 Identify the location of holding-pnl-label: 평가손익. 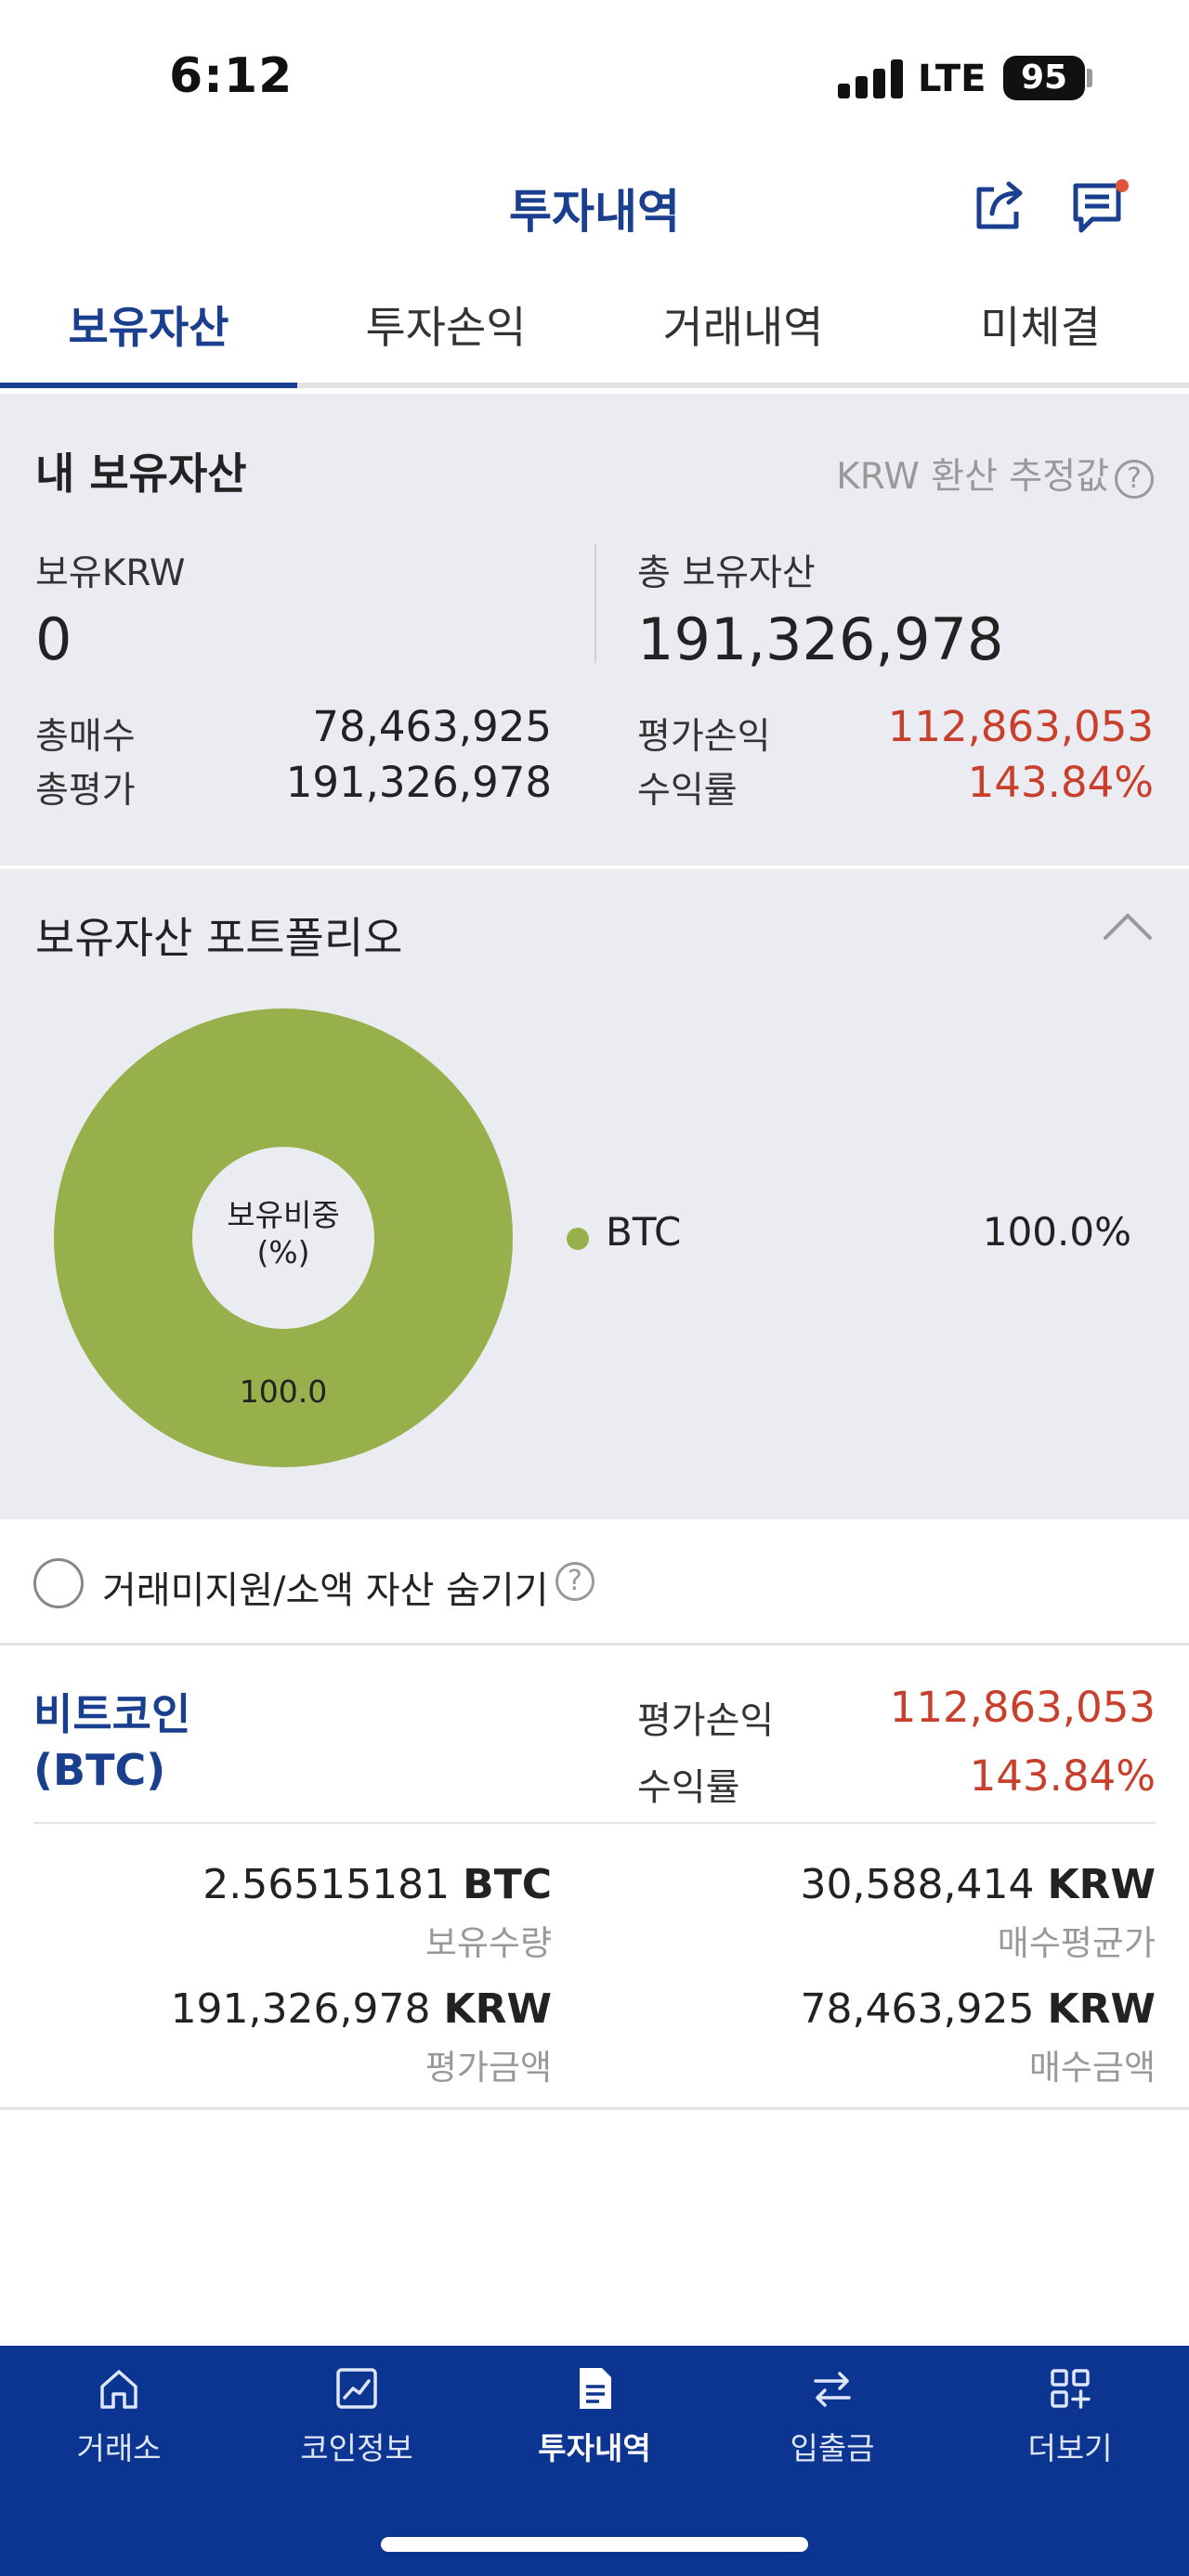
(706, 1720).